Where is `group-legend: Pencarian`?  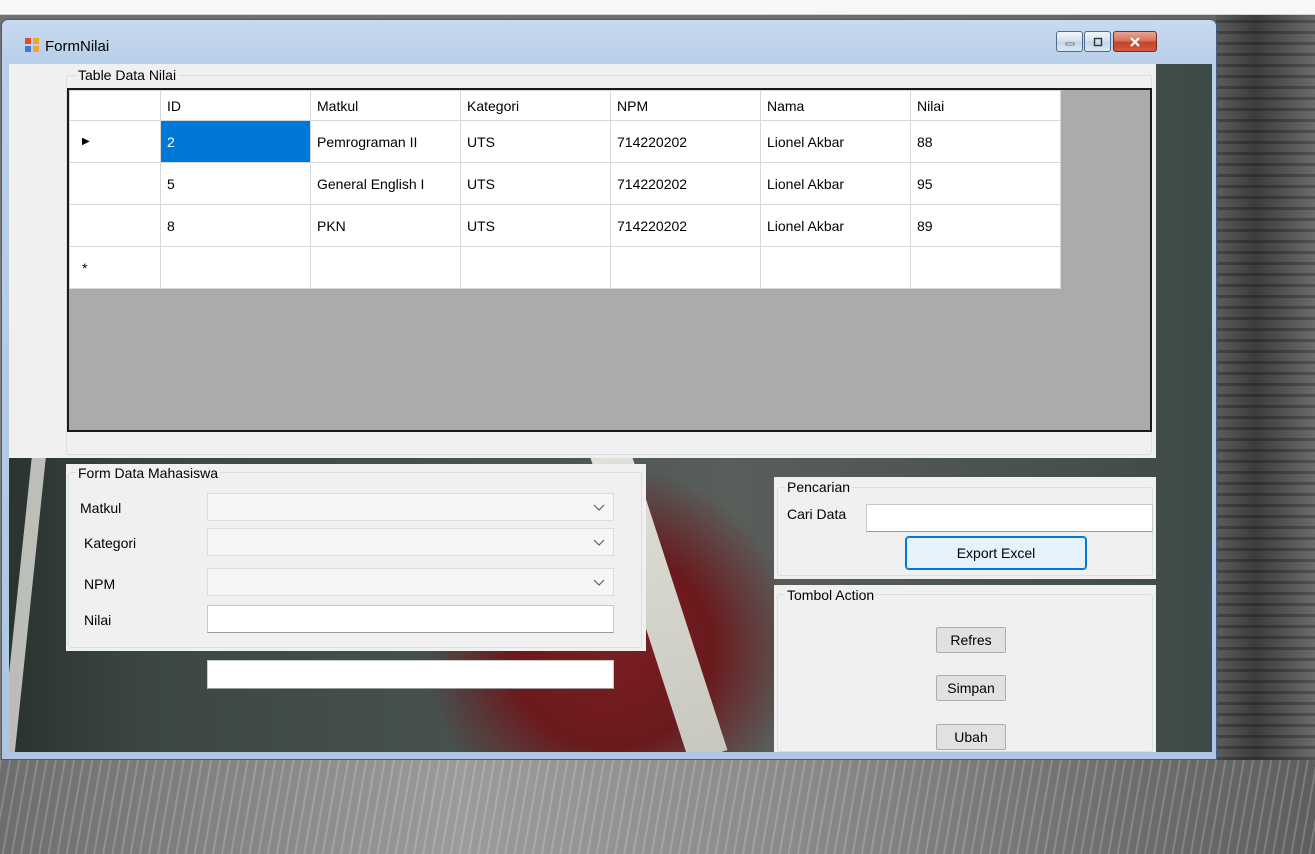
group-legend: Pencarian is located at coordinates (819, 487).